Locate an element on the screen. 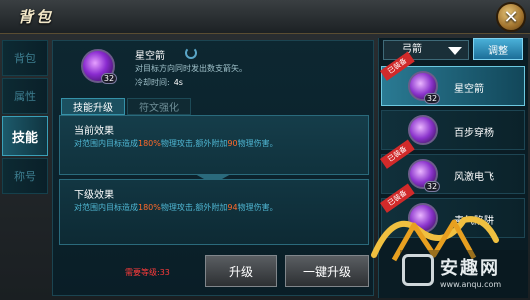  tab-label: 技能 is located at coordinates (24, 138).